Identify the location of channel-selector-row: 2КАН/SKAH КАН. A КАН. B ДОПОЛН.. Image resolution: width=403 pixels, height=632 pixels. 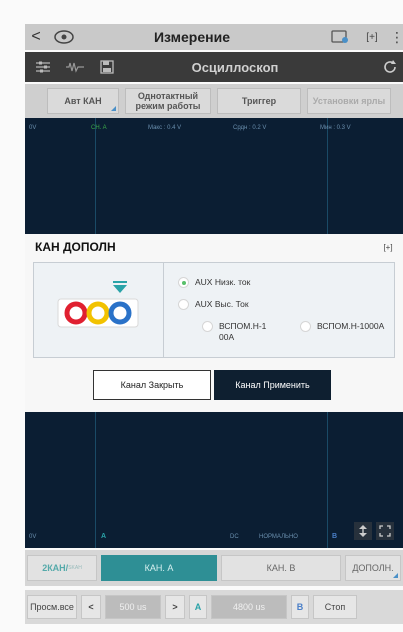
(214, 568).